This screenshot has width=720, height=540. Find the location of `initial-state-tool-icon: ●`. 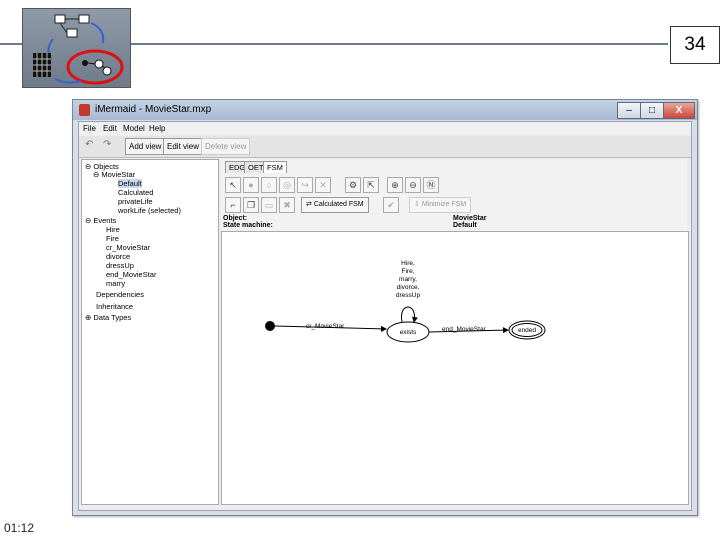

initial-state-tool-icon: ● is located at coordinates (251, 185).